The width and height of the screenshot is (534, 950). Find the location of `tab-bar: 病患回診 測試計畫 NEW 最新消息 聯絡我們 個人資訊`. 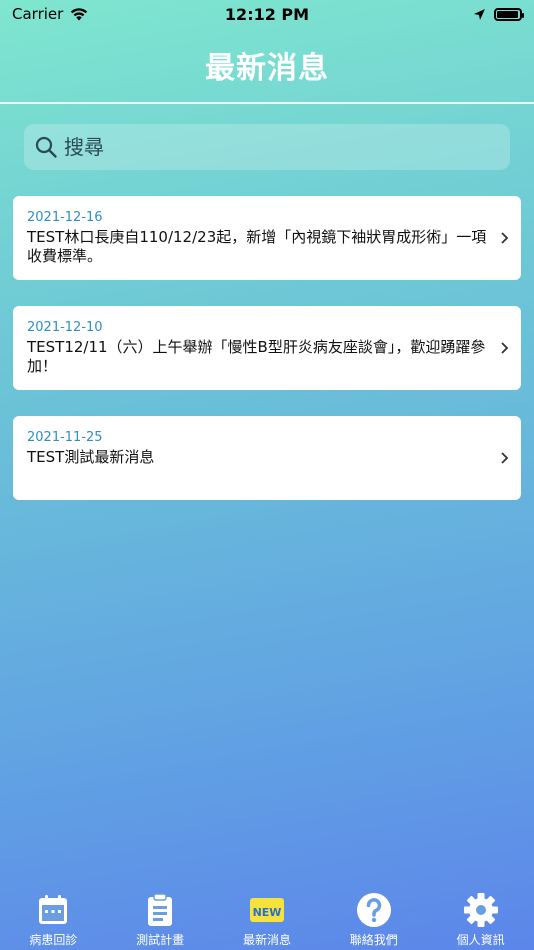

tab-bar: 病患回診 測試計畫 NEW 最新消息 聯絡我們 個人資訊 is located at coordinates (267, 919).